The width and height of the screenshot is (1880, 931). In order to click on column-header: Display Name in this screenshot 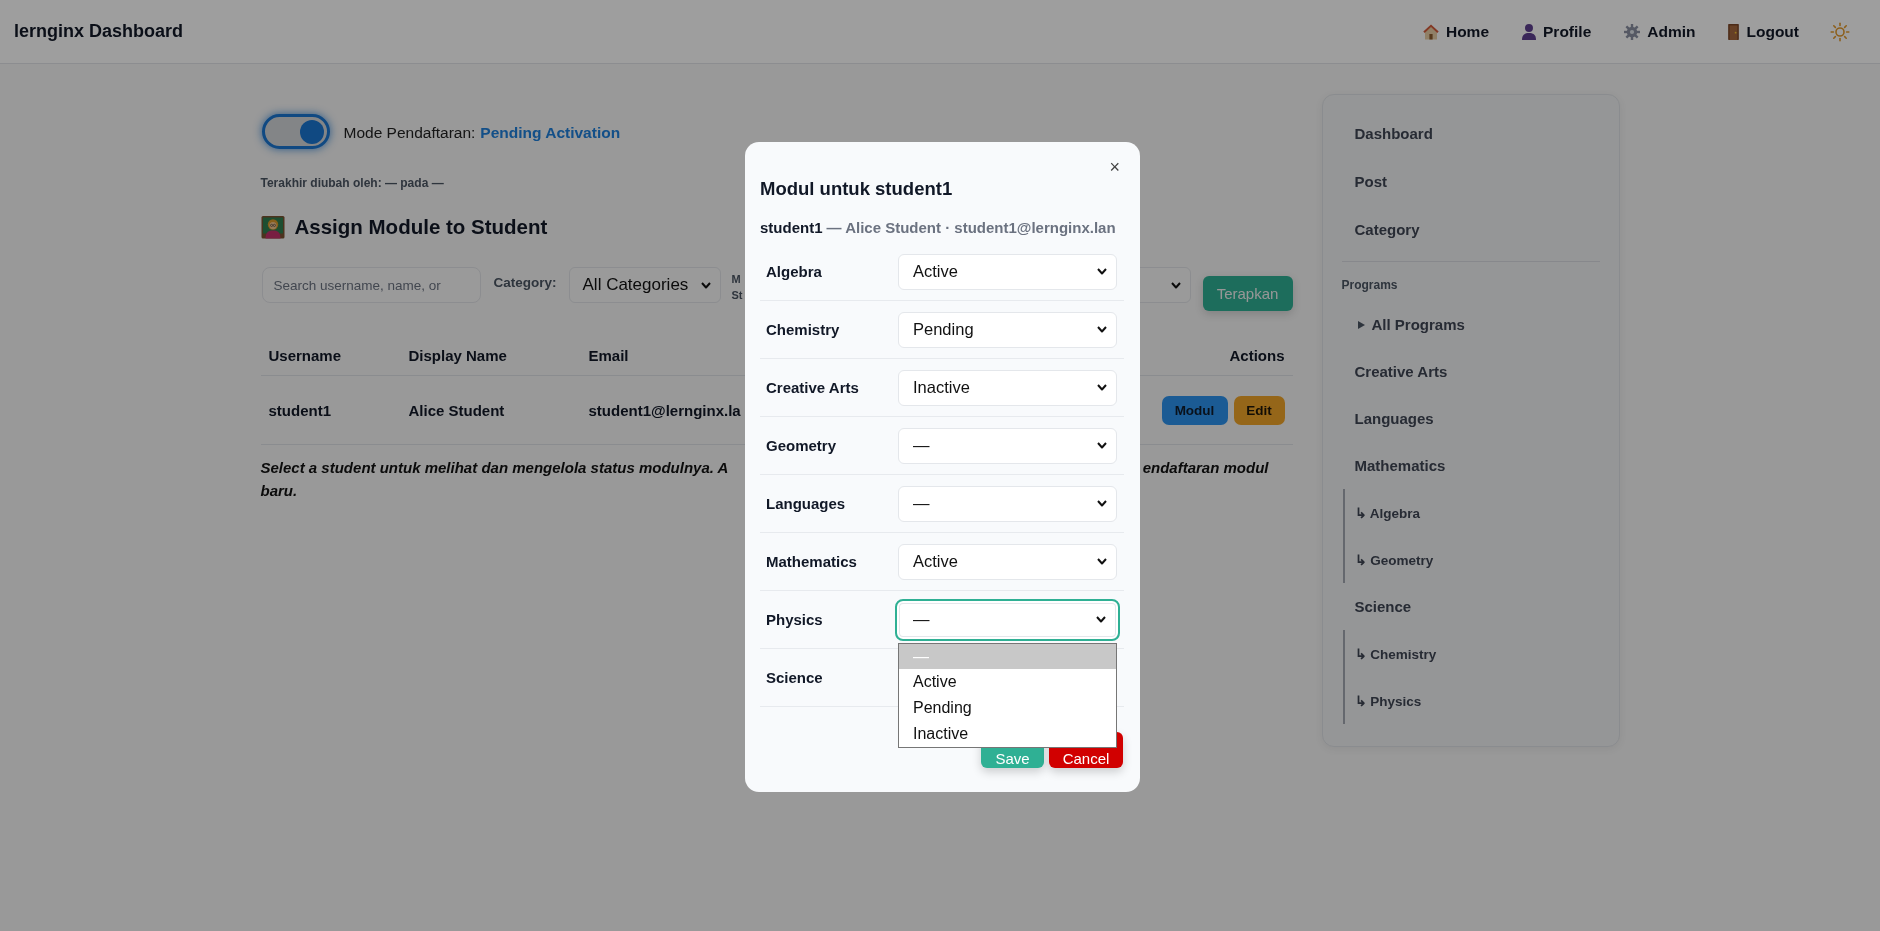, I will do `click(490, 356)`.